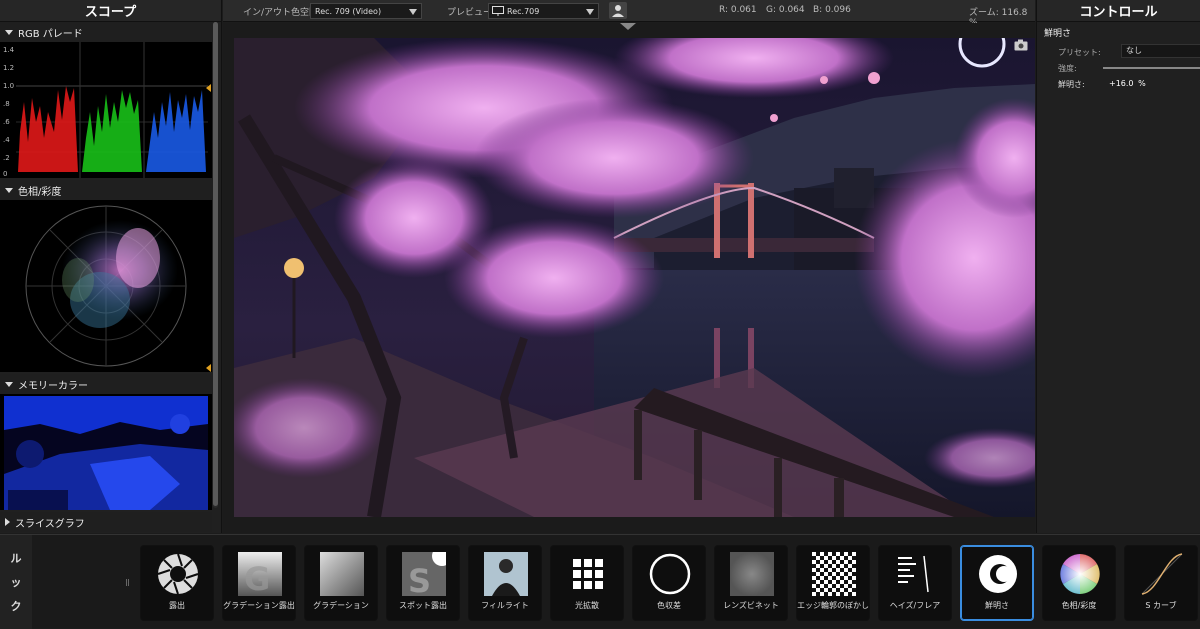 This screenshot has width=1200, height=629. Describe the element at coordinates (16, 558) in the screenshot. I see `looks-label-char: ル` at that location.